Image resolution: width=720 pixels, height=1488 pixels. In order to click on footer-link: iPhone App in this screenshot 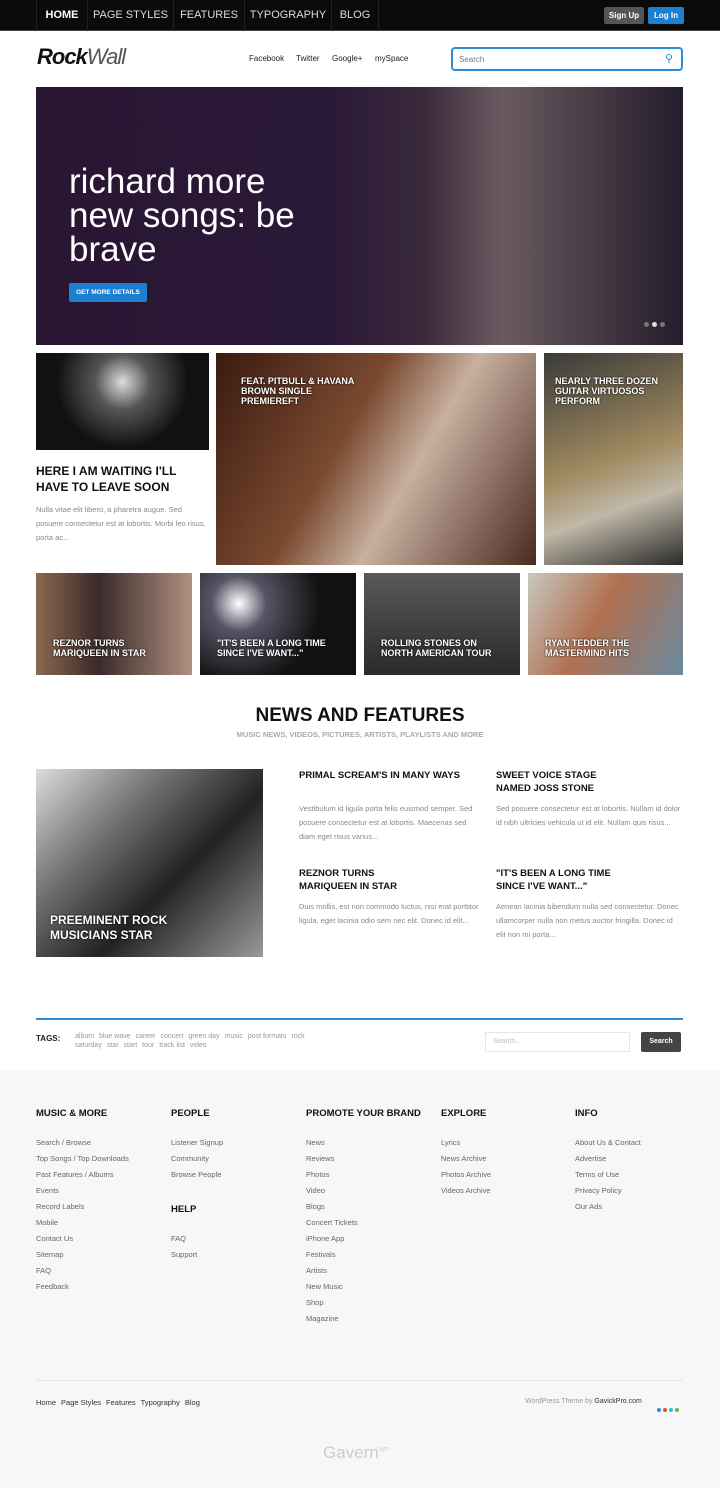, I will do `click(363, 1239)`.